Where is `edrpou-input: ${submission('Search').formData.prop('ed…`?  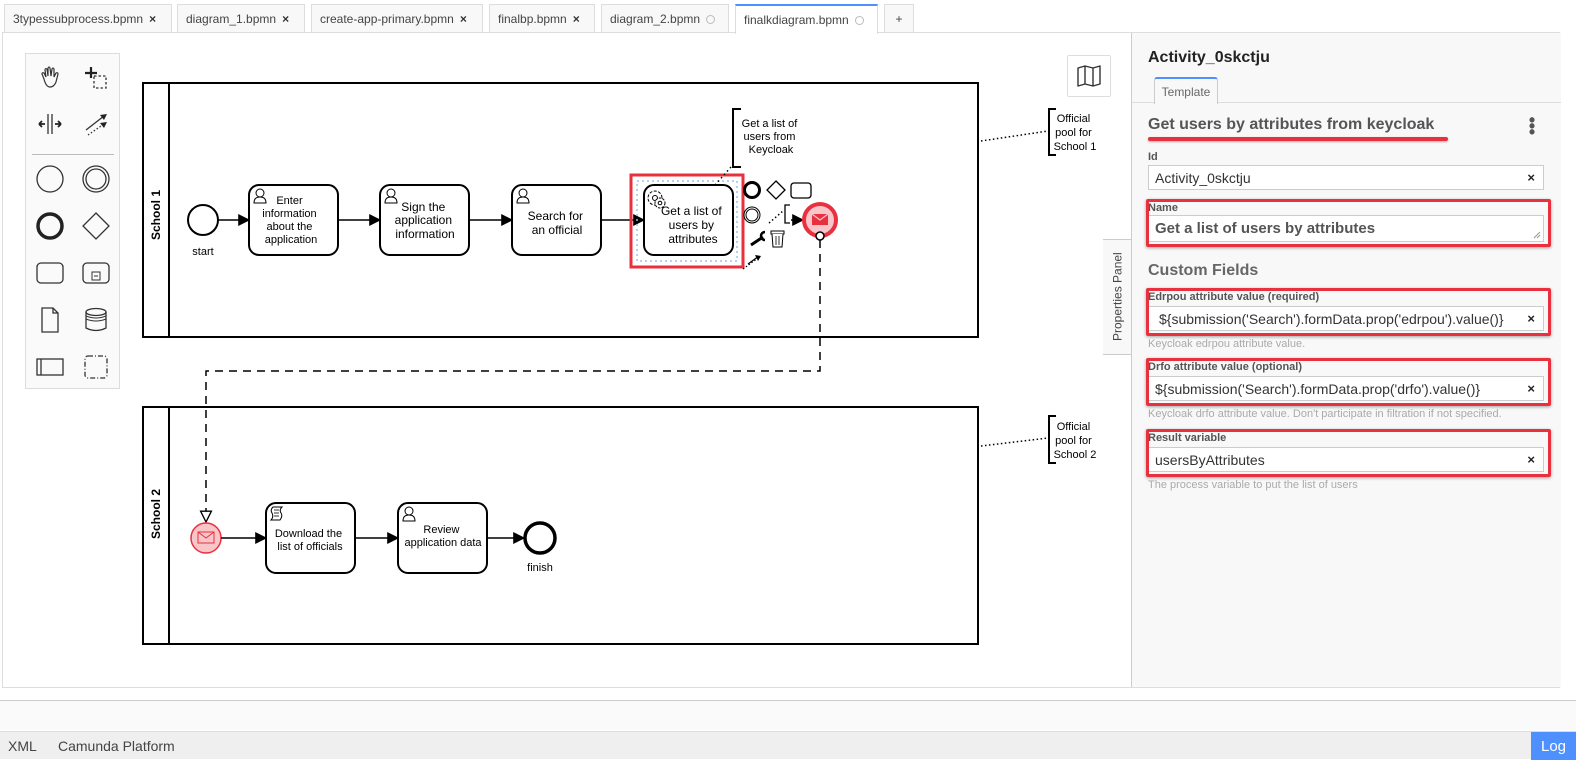 edrpou-input: ${submission('Search').formData.prop('ed… is located at coordinates (1346, 318).